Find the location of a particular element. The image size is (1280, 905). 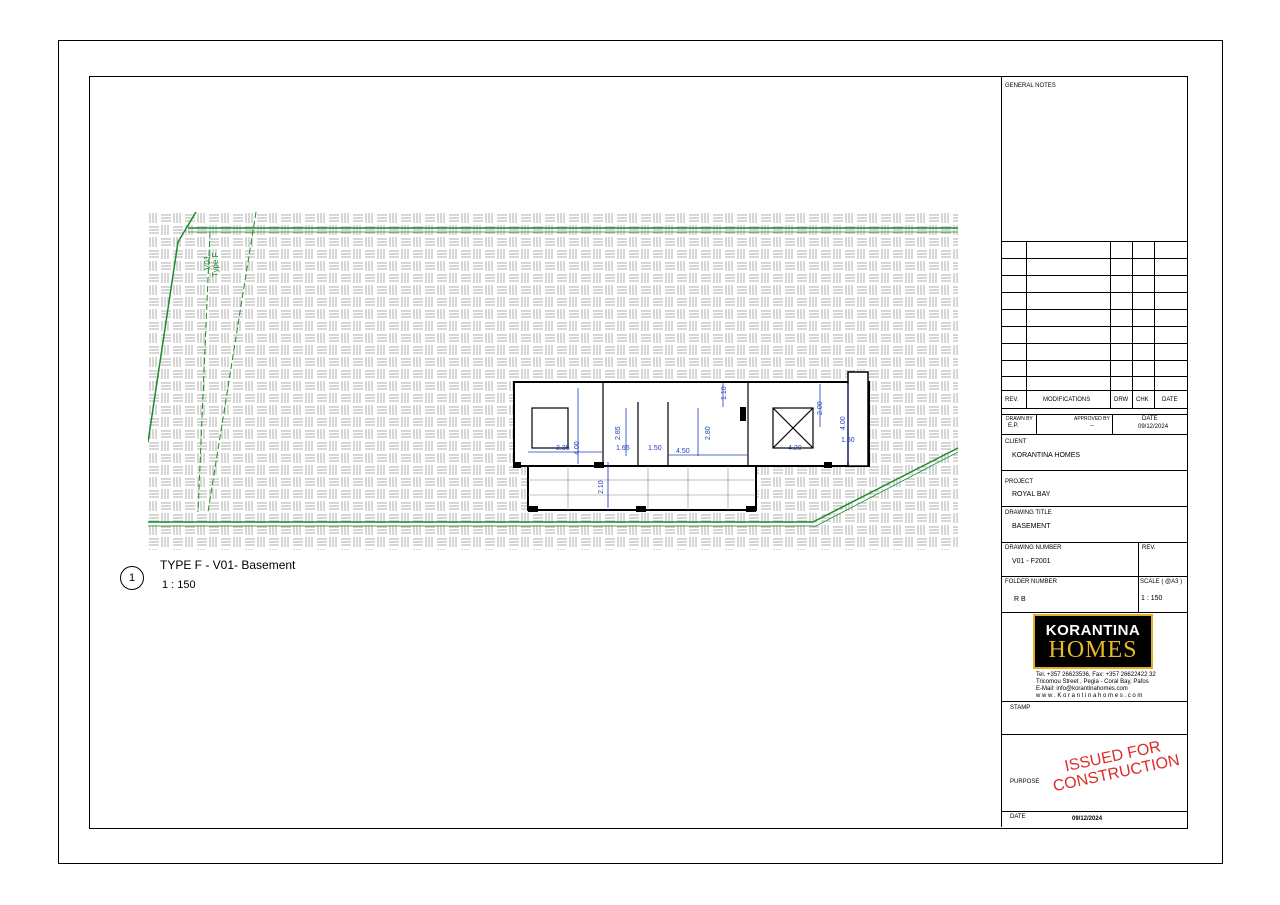

logo-line-2: HOMES is located at coordinates (1093, 650).